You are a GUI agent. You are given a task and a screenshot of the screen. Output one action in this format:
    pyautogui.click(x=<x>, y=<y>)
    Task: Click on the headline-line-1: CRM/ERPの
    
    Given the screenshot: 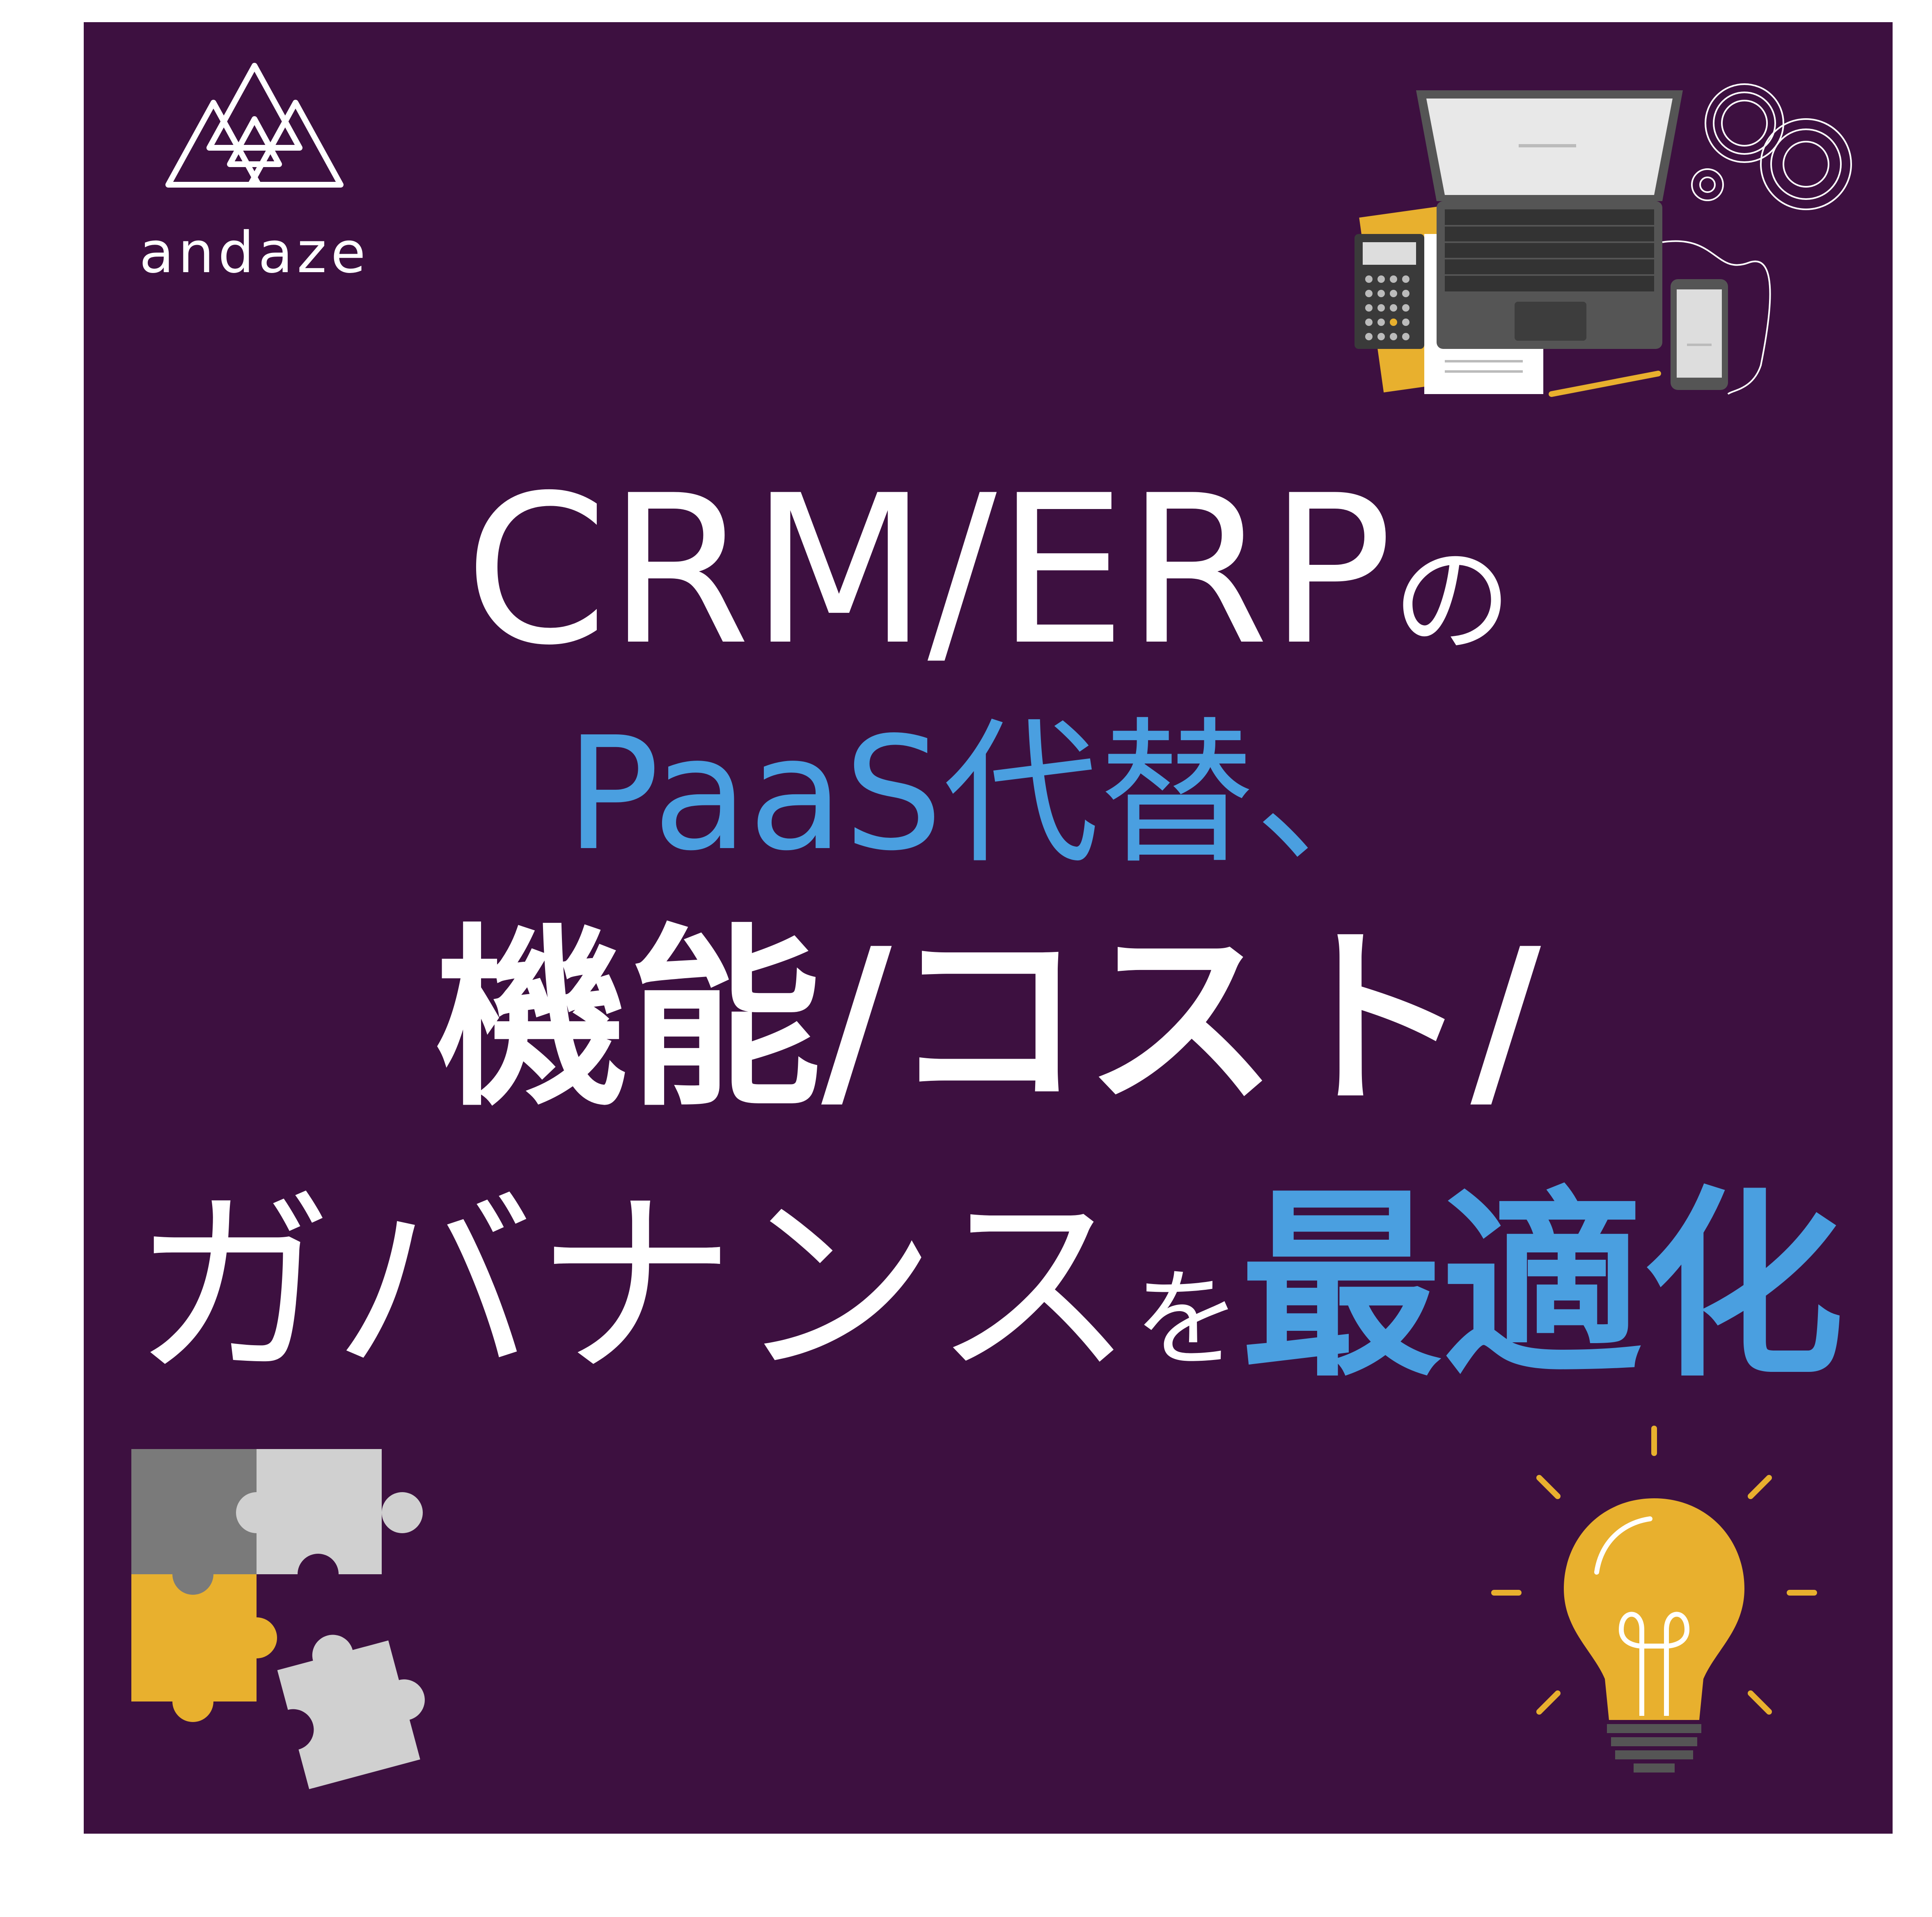 What is the action you would take?
    pyautogui.click(x=989, y=570)
    